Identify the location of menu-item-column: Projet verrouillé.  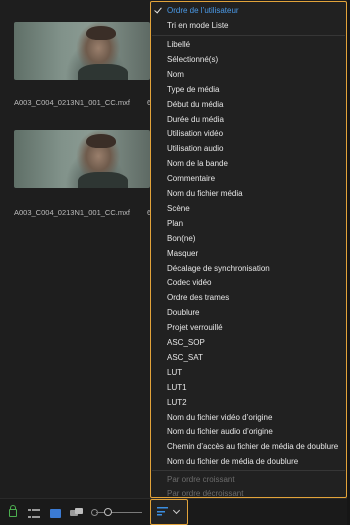
(195, 328).